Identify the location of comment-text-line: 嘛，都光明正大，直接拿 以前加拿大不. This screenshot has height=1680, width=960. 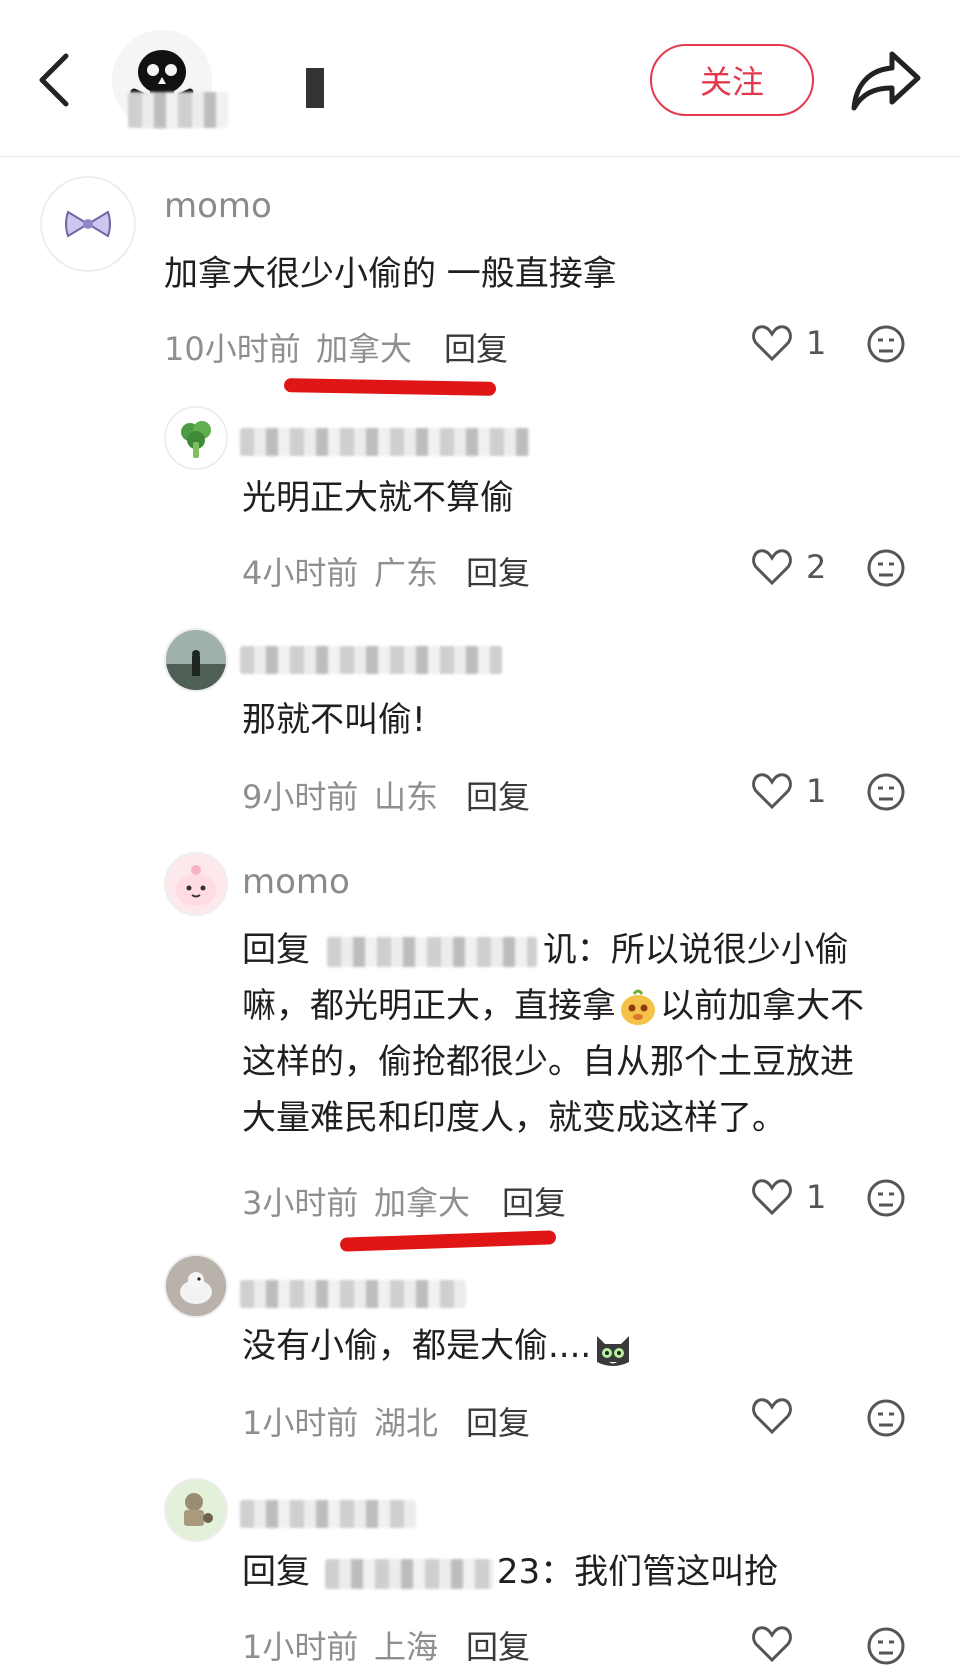
(553, 1006).